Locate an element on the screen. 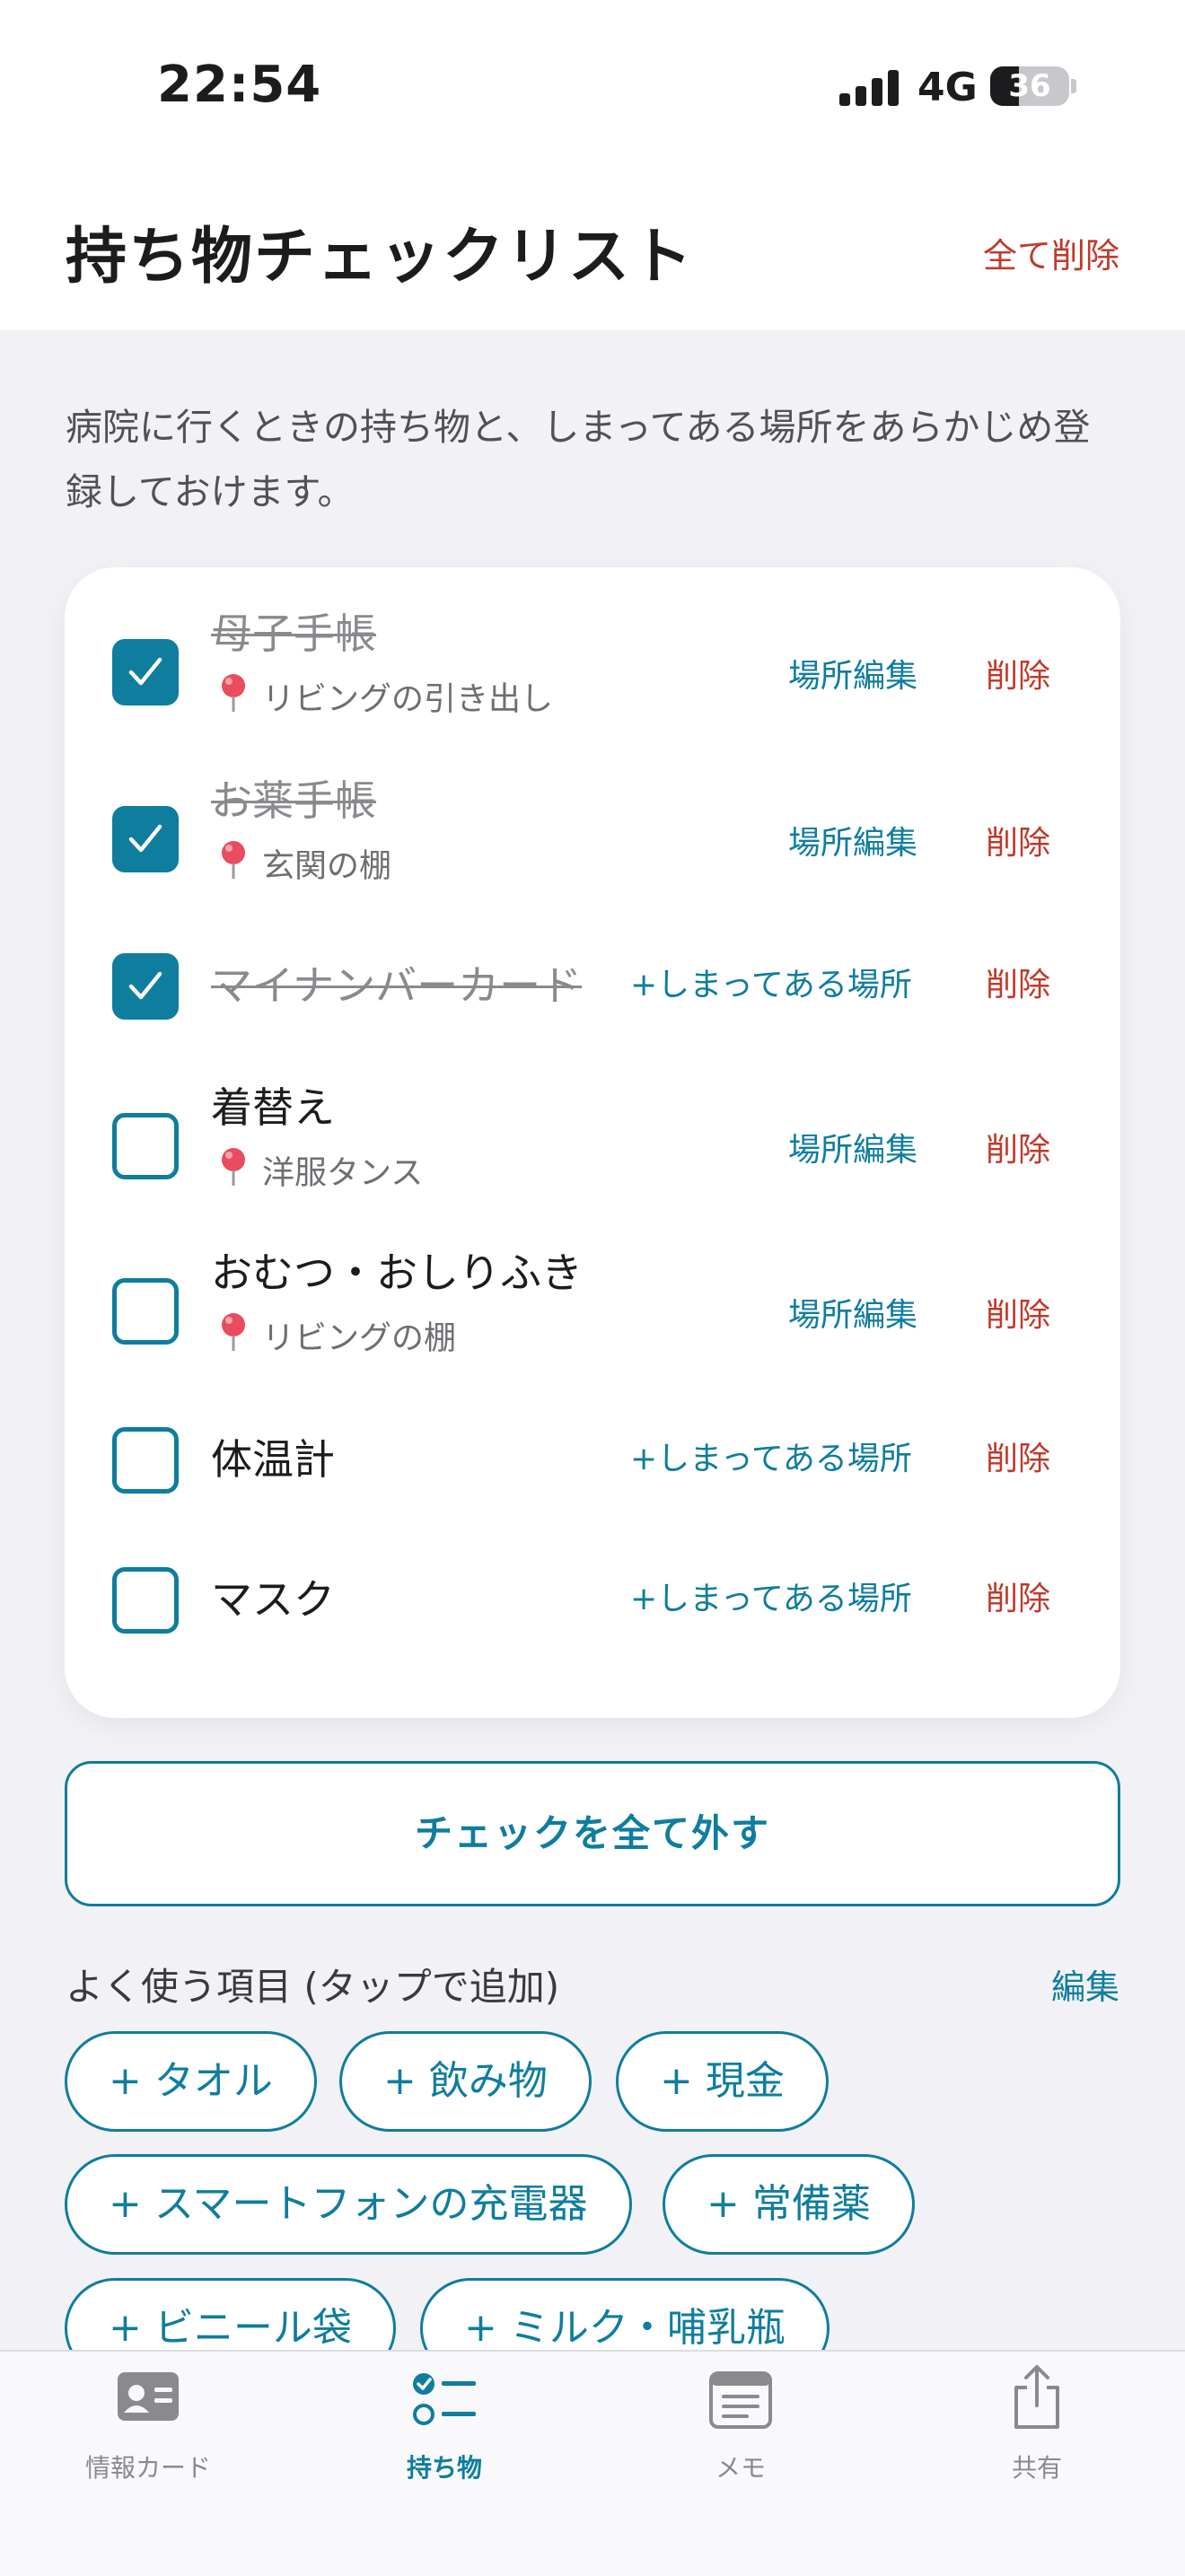 This screenshot has height=2576, width=1185. checklist-item: 着替え 洋服タンス 場所編集 削除 is located at coordinates (592, 1142).